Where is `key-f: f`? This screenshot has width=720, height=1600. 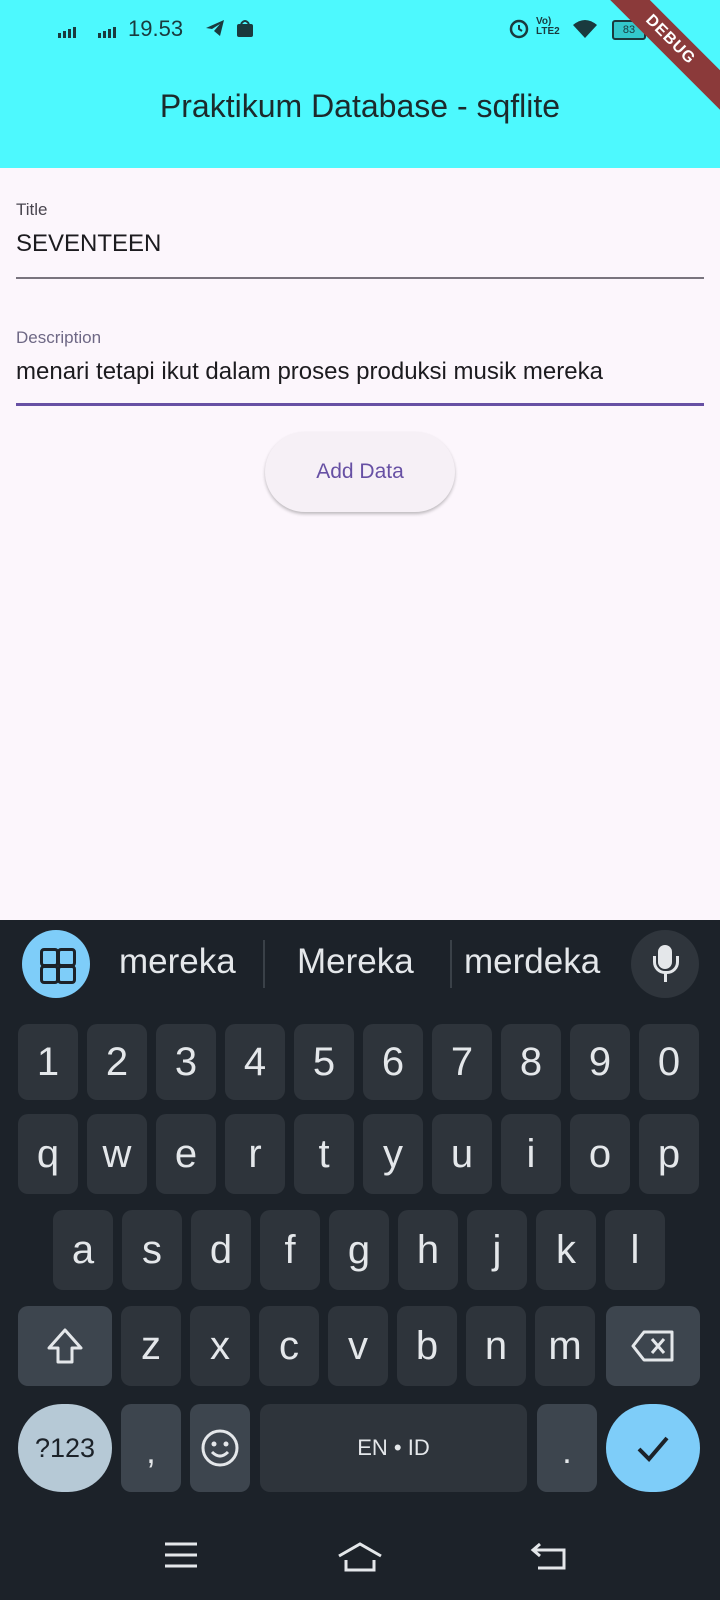
key-f: f is located at coordinates (290, 1250).